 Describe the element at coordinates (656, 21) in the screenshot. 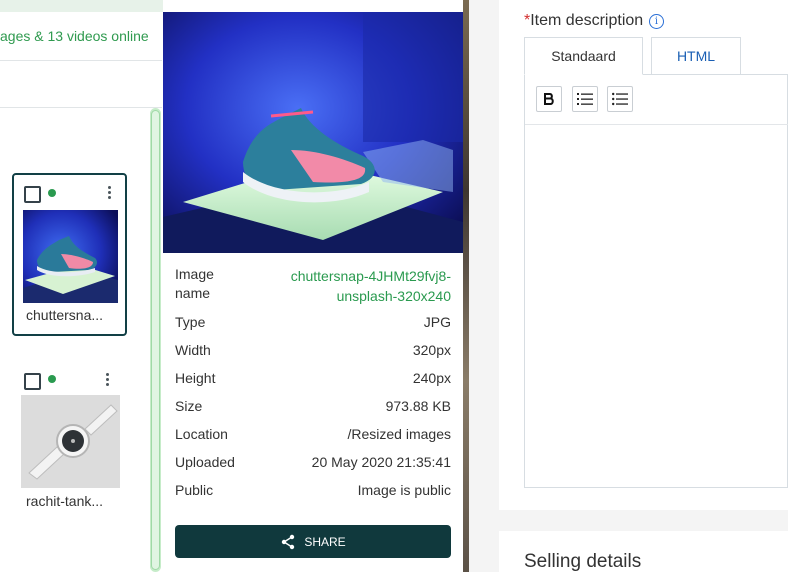

I see `info-icon: i` at that location.